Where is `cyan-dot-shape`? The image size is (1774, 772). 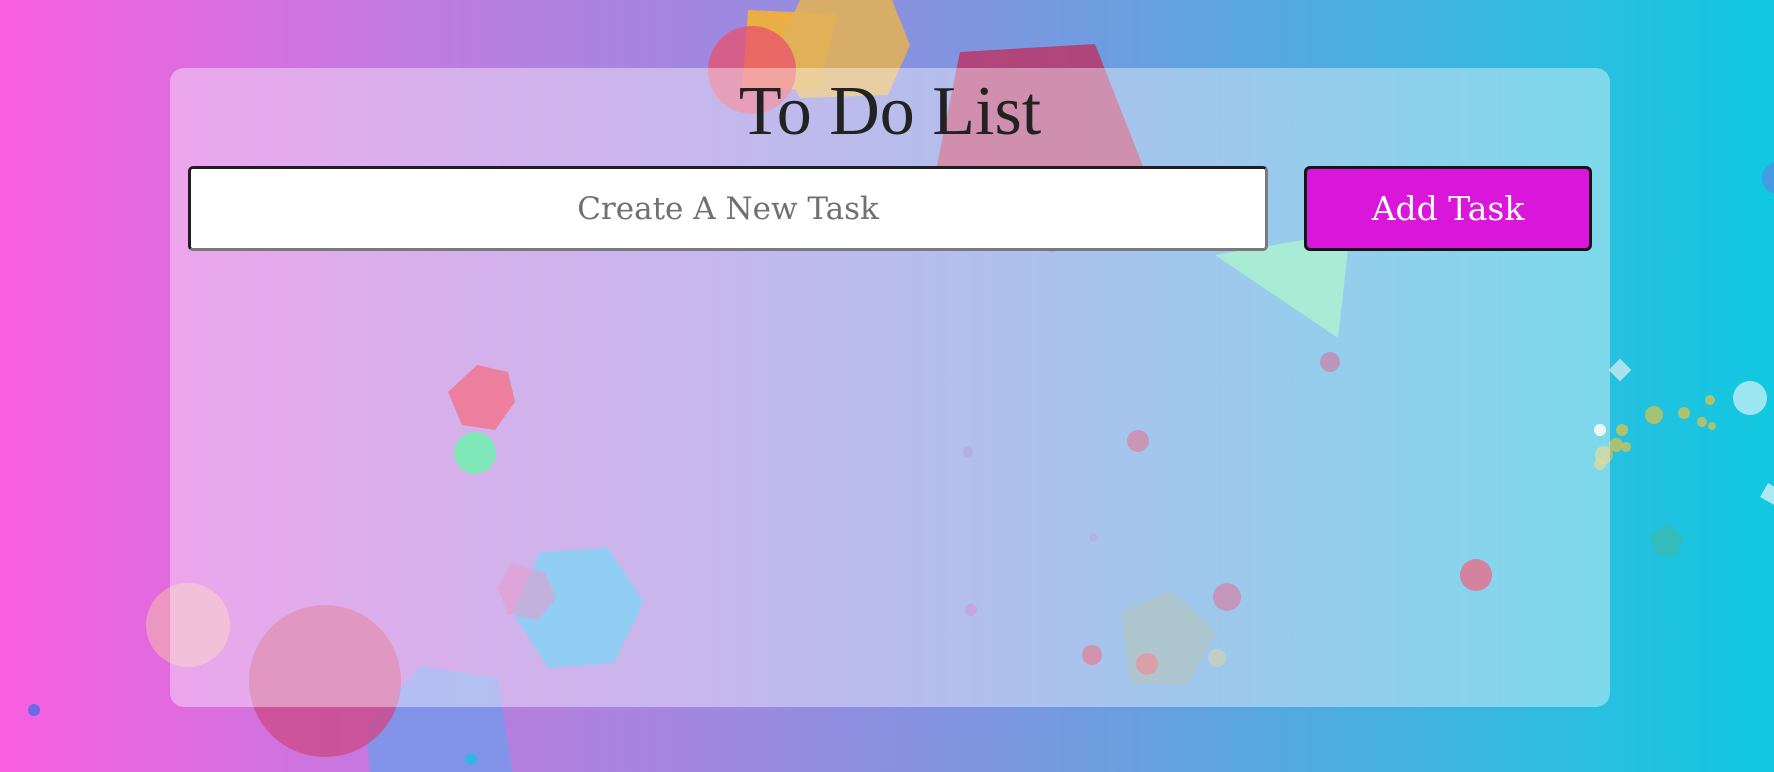 cyan-dot-shape is located at coordinates (471, 759).